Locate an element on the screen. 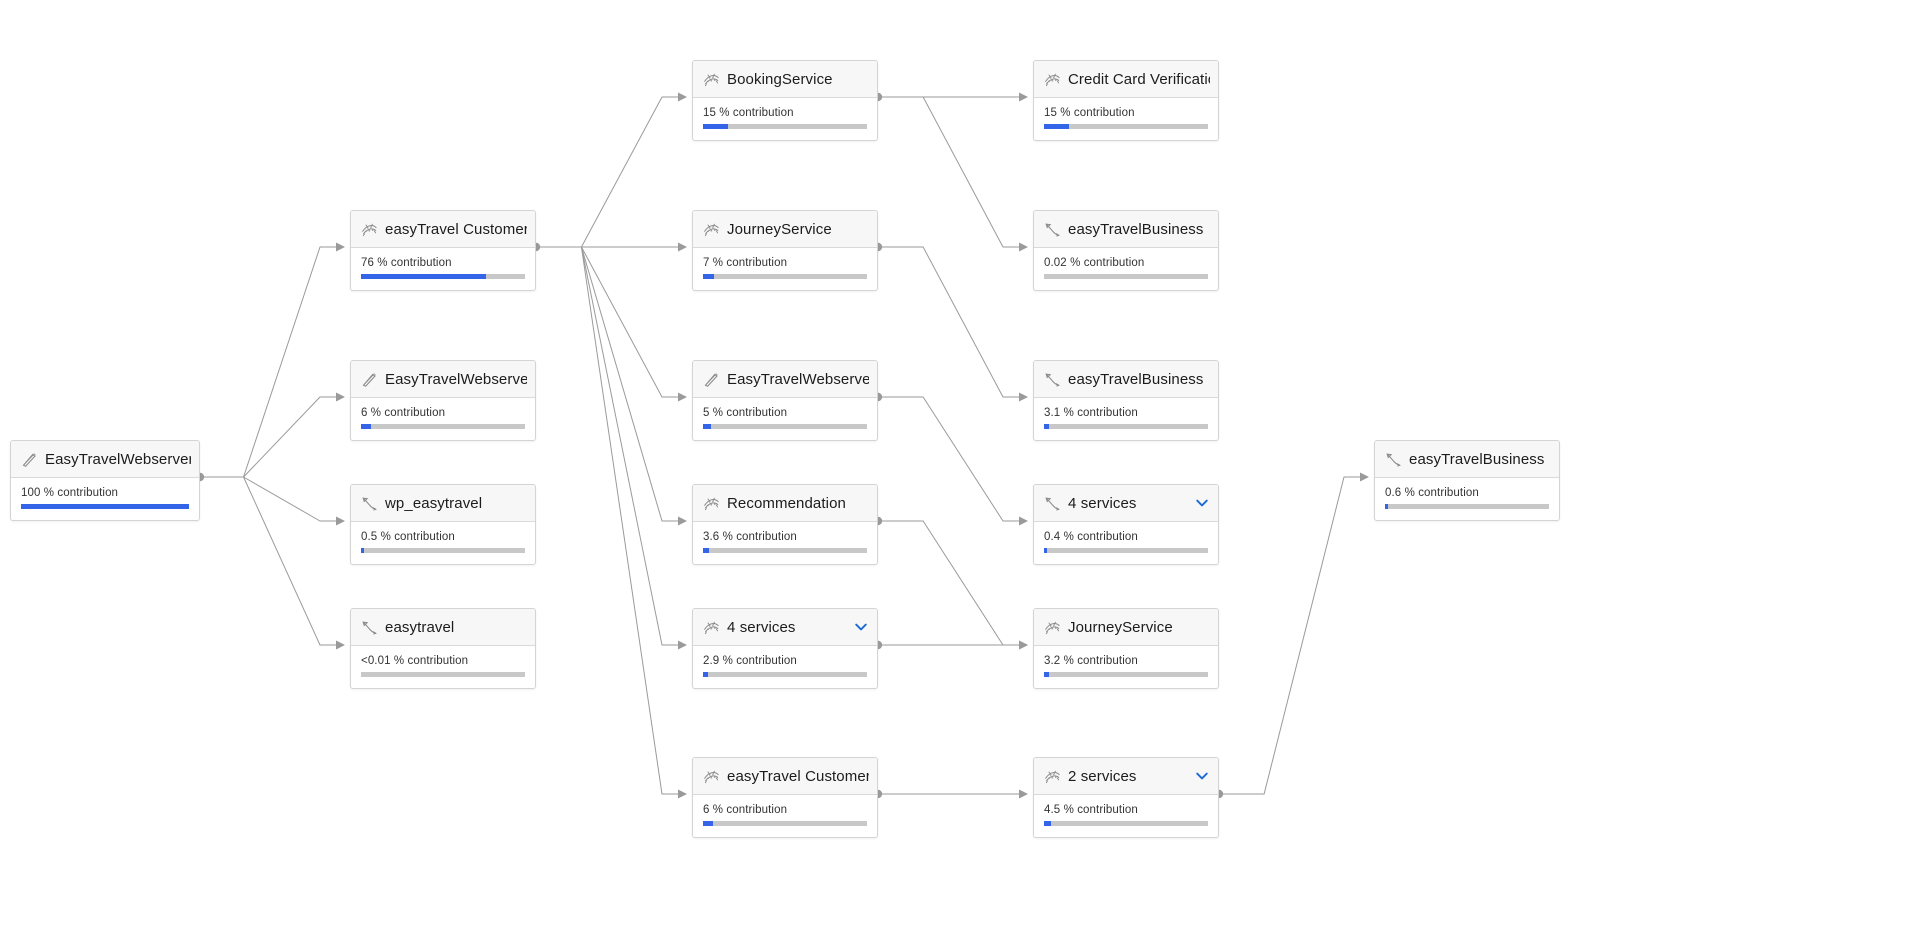  contribution-label: 2.9 % contribution is located at coordinates (750, 661).